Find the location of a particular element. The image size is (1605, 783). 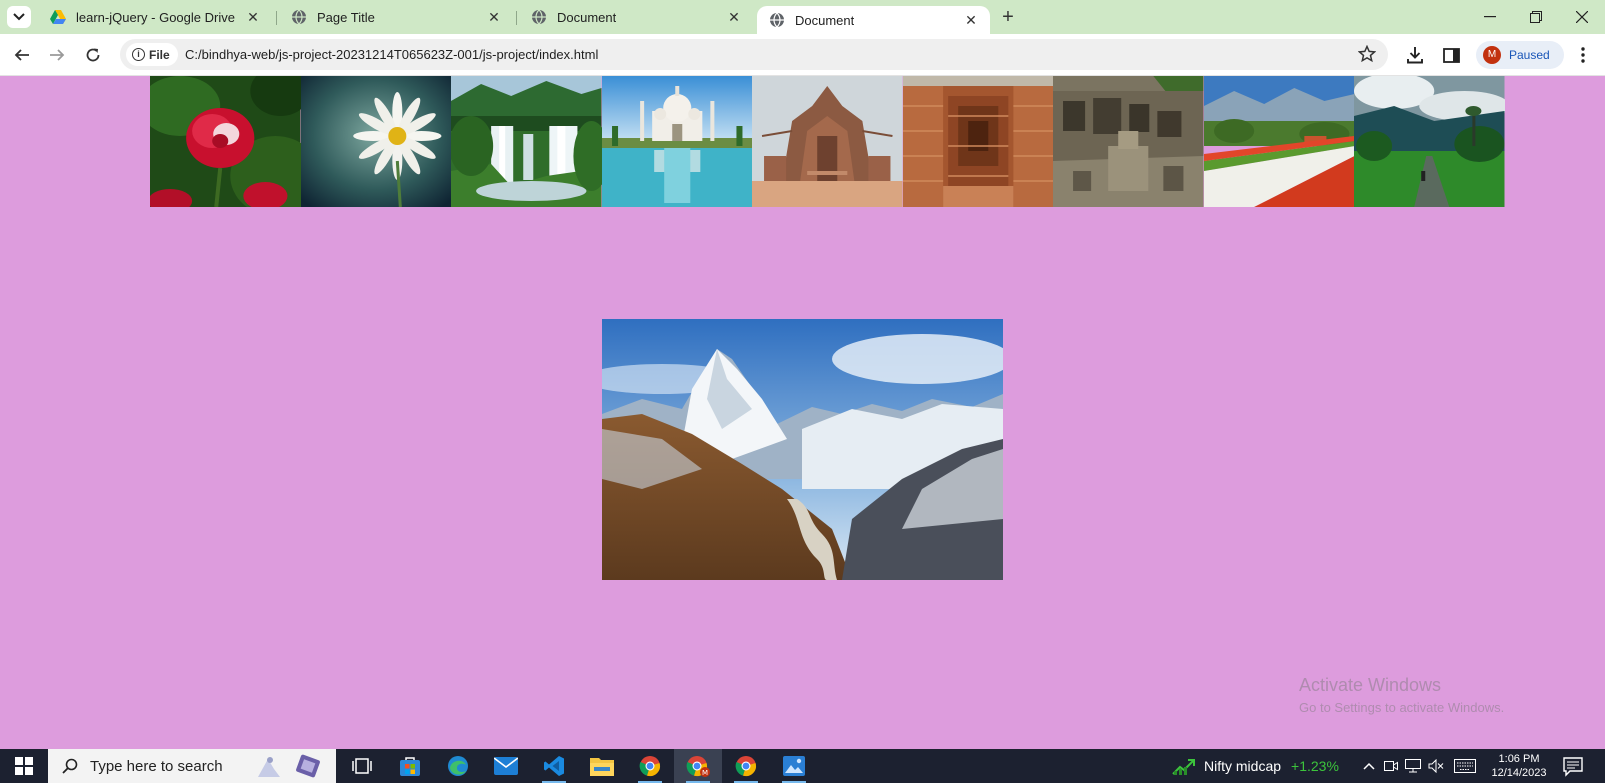

tab-page-title: Page Title ✕ is located at coordinates (396, 17).